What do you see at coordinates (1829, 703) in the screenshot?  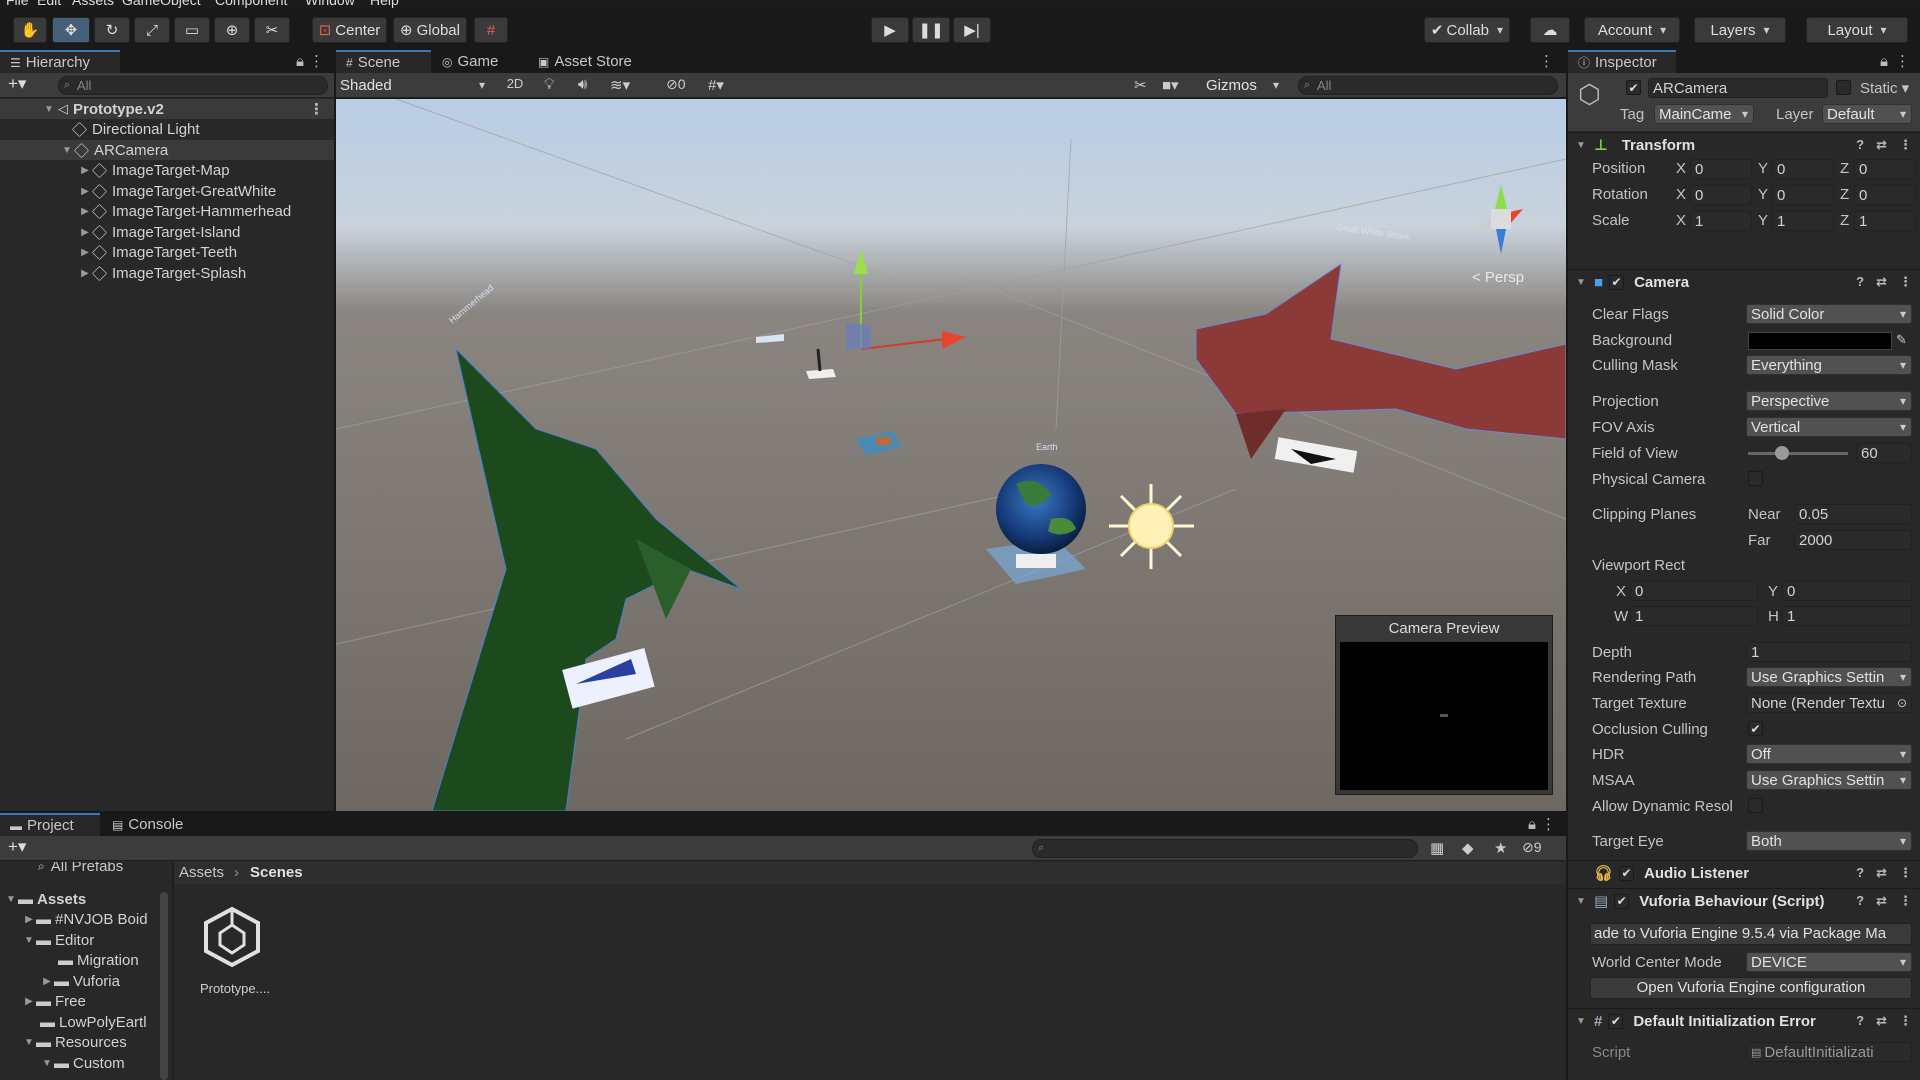 I see `target-texture-field: None (Render Textu ⊙` at bounding box center [1829, 703].